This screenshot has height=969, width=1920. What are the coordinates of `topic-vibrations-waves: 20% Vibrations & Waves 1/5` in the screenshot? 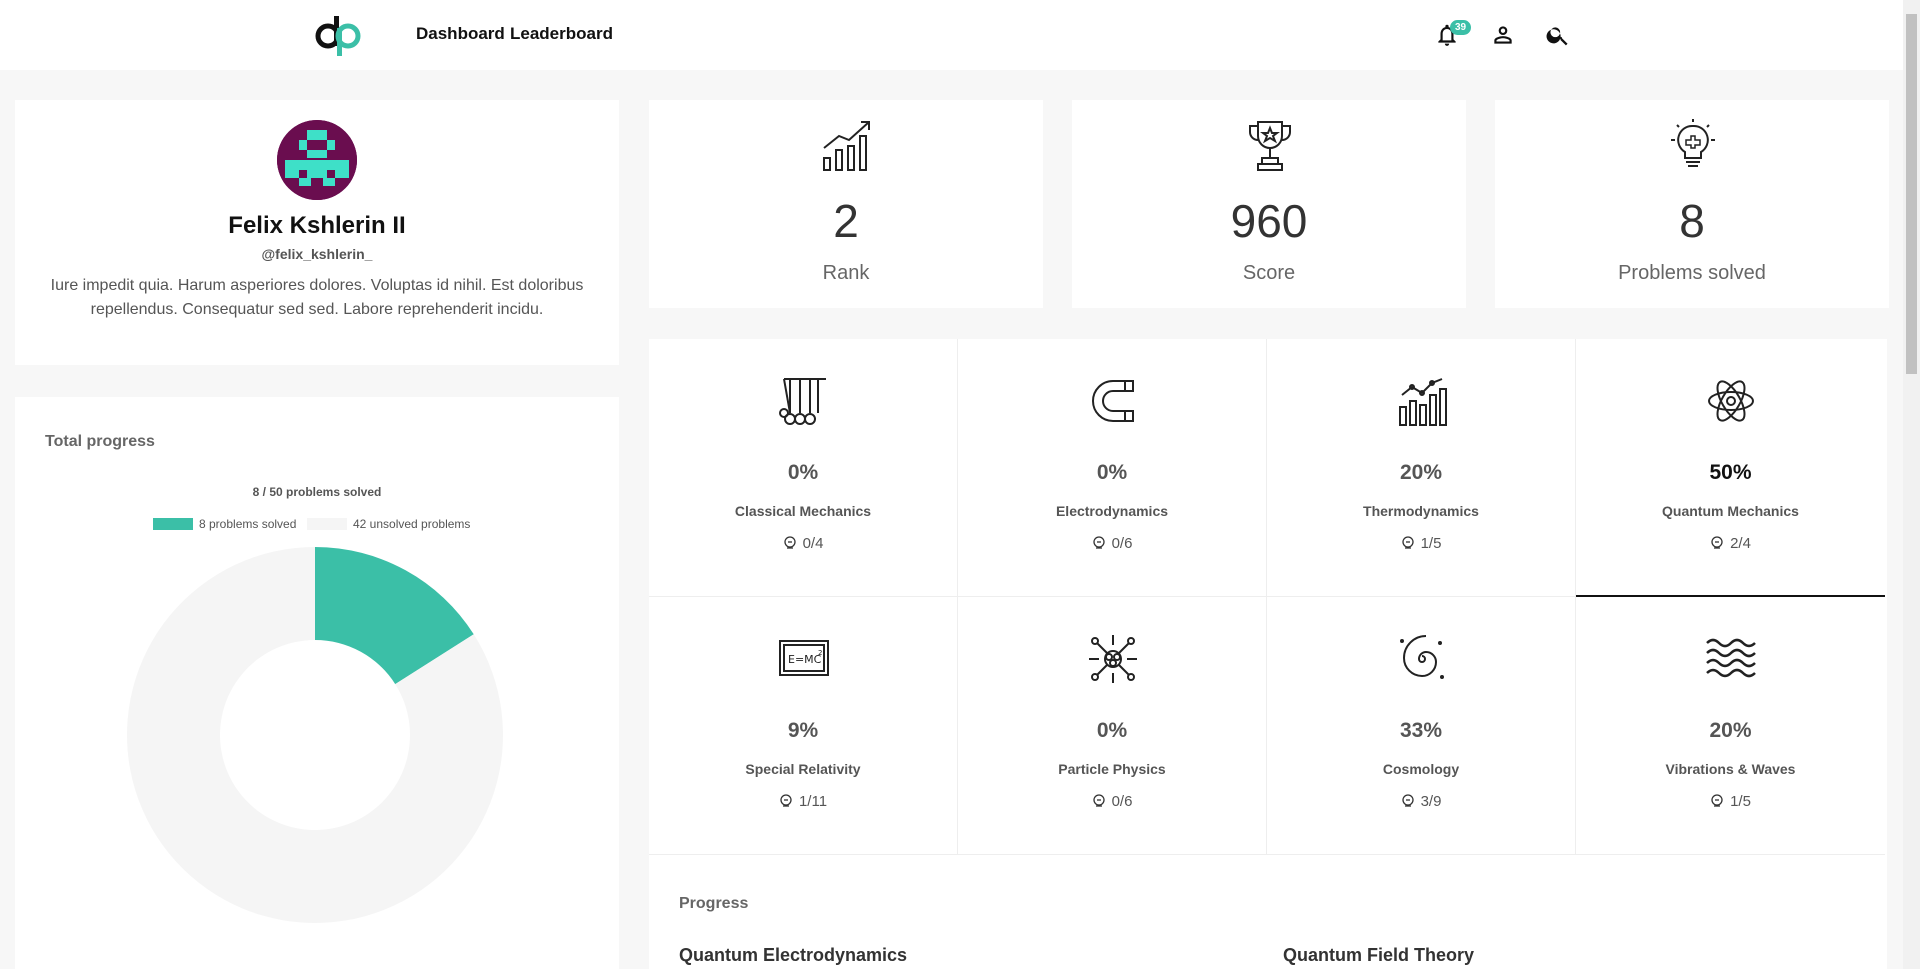 It's located at (1730, 726).